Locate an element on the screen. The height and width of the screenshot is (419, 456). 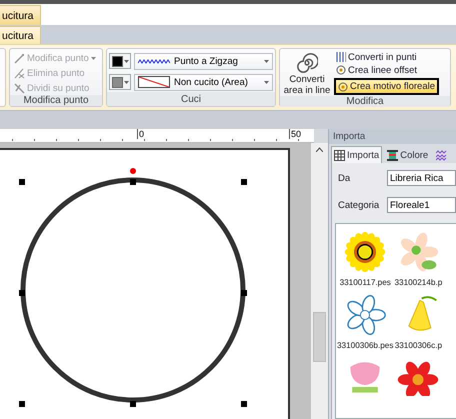
stitch-type-dropdown: Punto a Zigzag is located at coordinates (203, 61).